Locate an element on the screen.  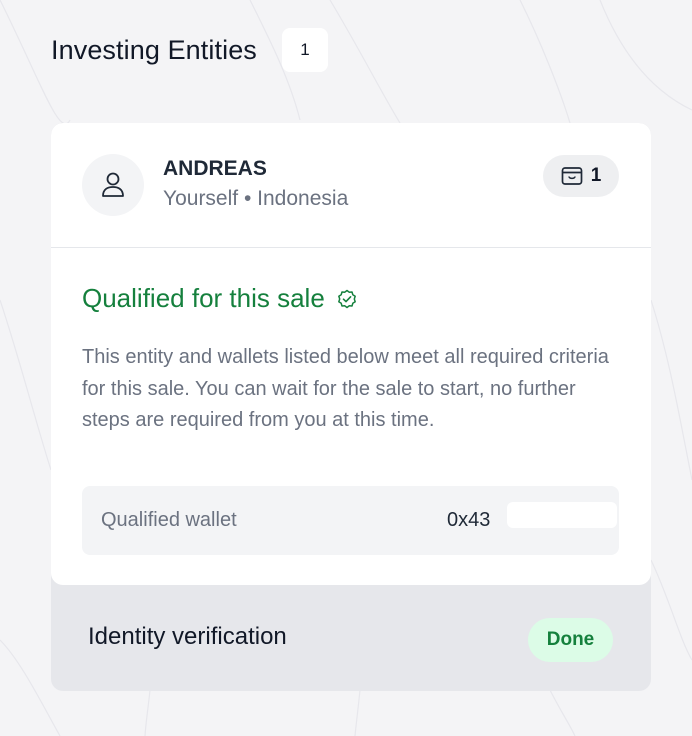
wallet-count-button: 1 is located at coordinates (581, 176).